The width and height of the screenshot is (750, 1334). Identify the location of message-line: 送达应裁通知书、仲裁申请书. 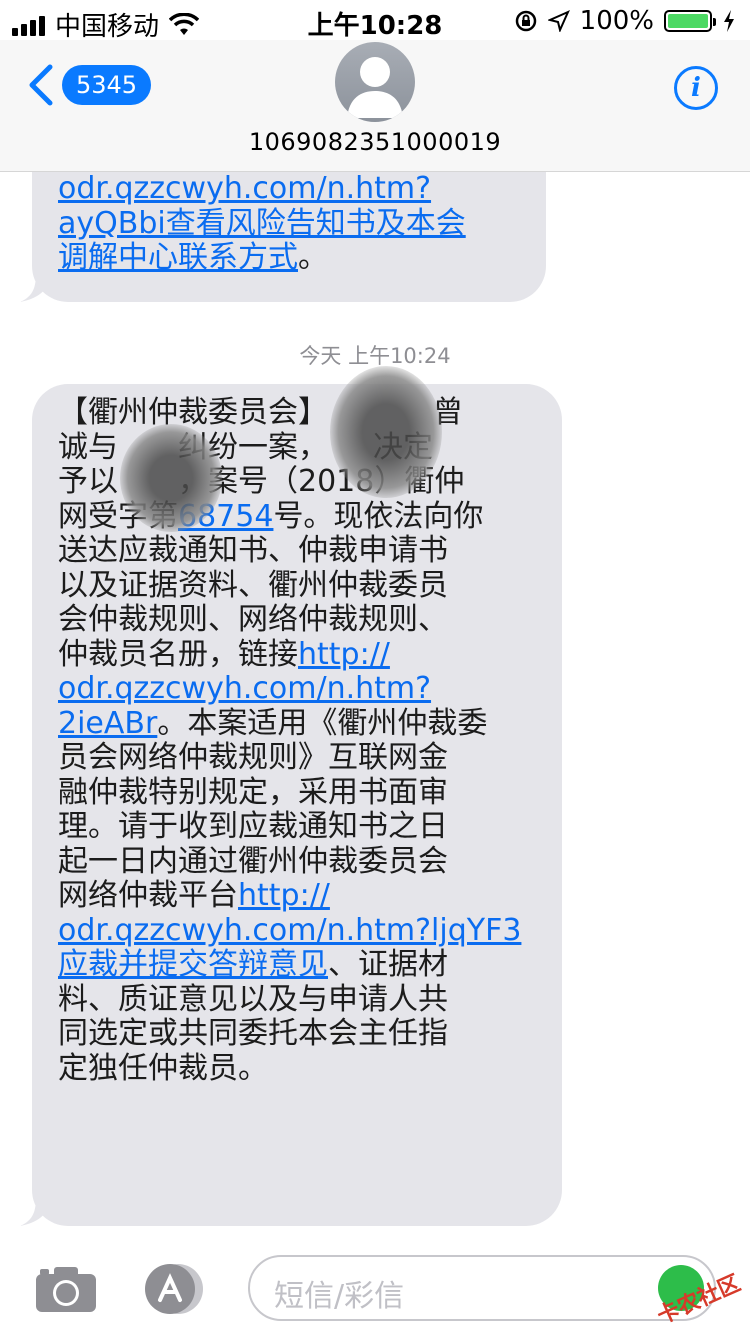
(297, 551).